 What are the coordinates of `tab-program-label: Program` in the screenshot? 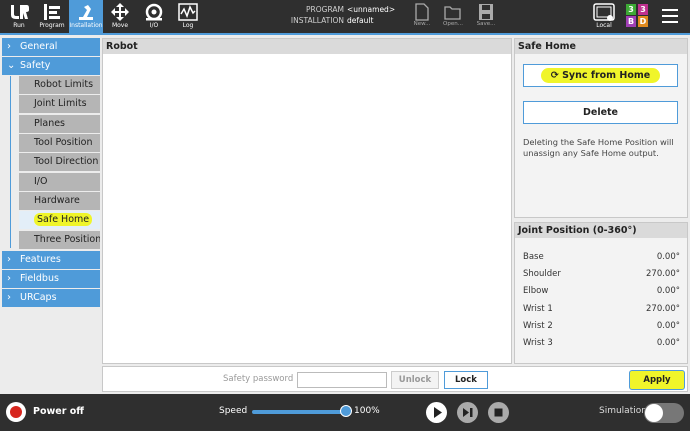 It's located at (52, 25).